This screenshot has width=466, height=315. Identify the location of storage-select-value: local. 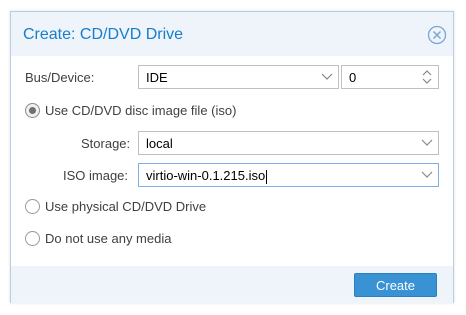
(159, 143).